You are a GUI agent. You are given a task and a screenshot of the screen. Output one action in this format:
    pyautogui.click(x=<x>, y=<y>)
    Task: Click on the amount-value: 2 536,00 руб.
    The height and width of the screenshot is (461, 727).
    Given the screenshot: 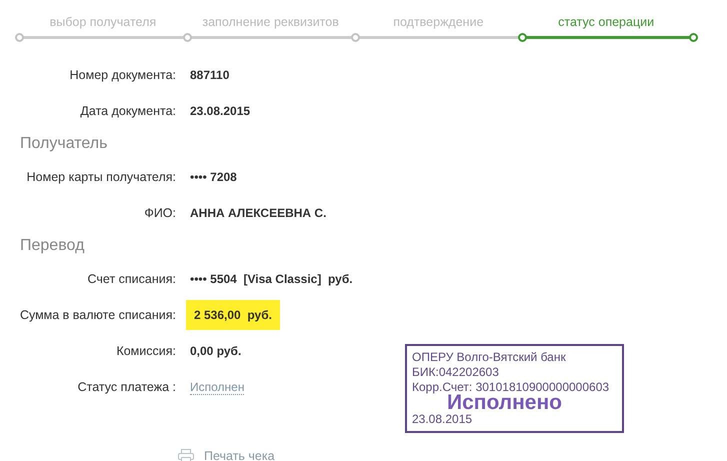 What is the action you would take?
    pyautogui.click(x=233, y=315)
    